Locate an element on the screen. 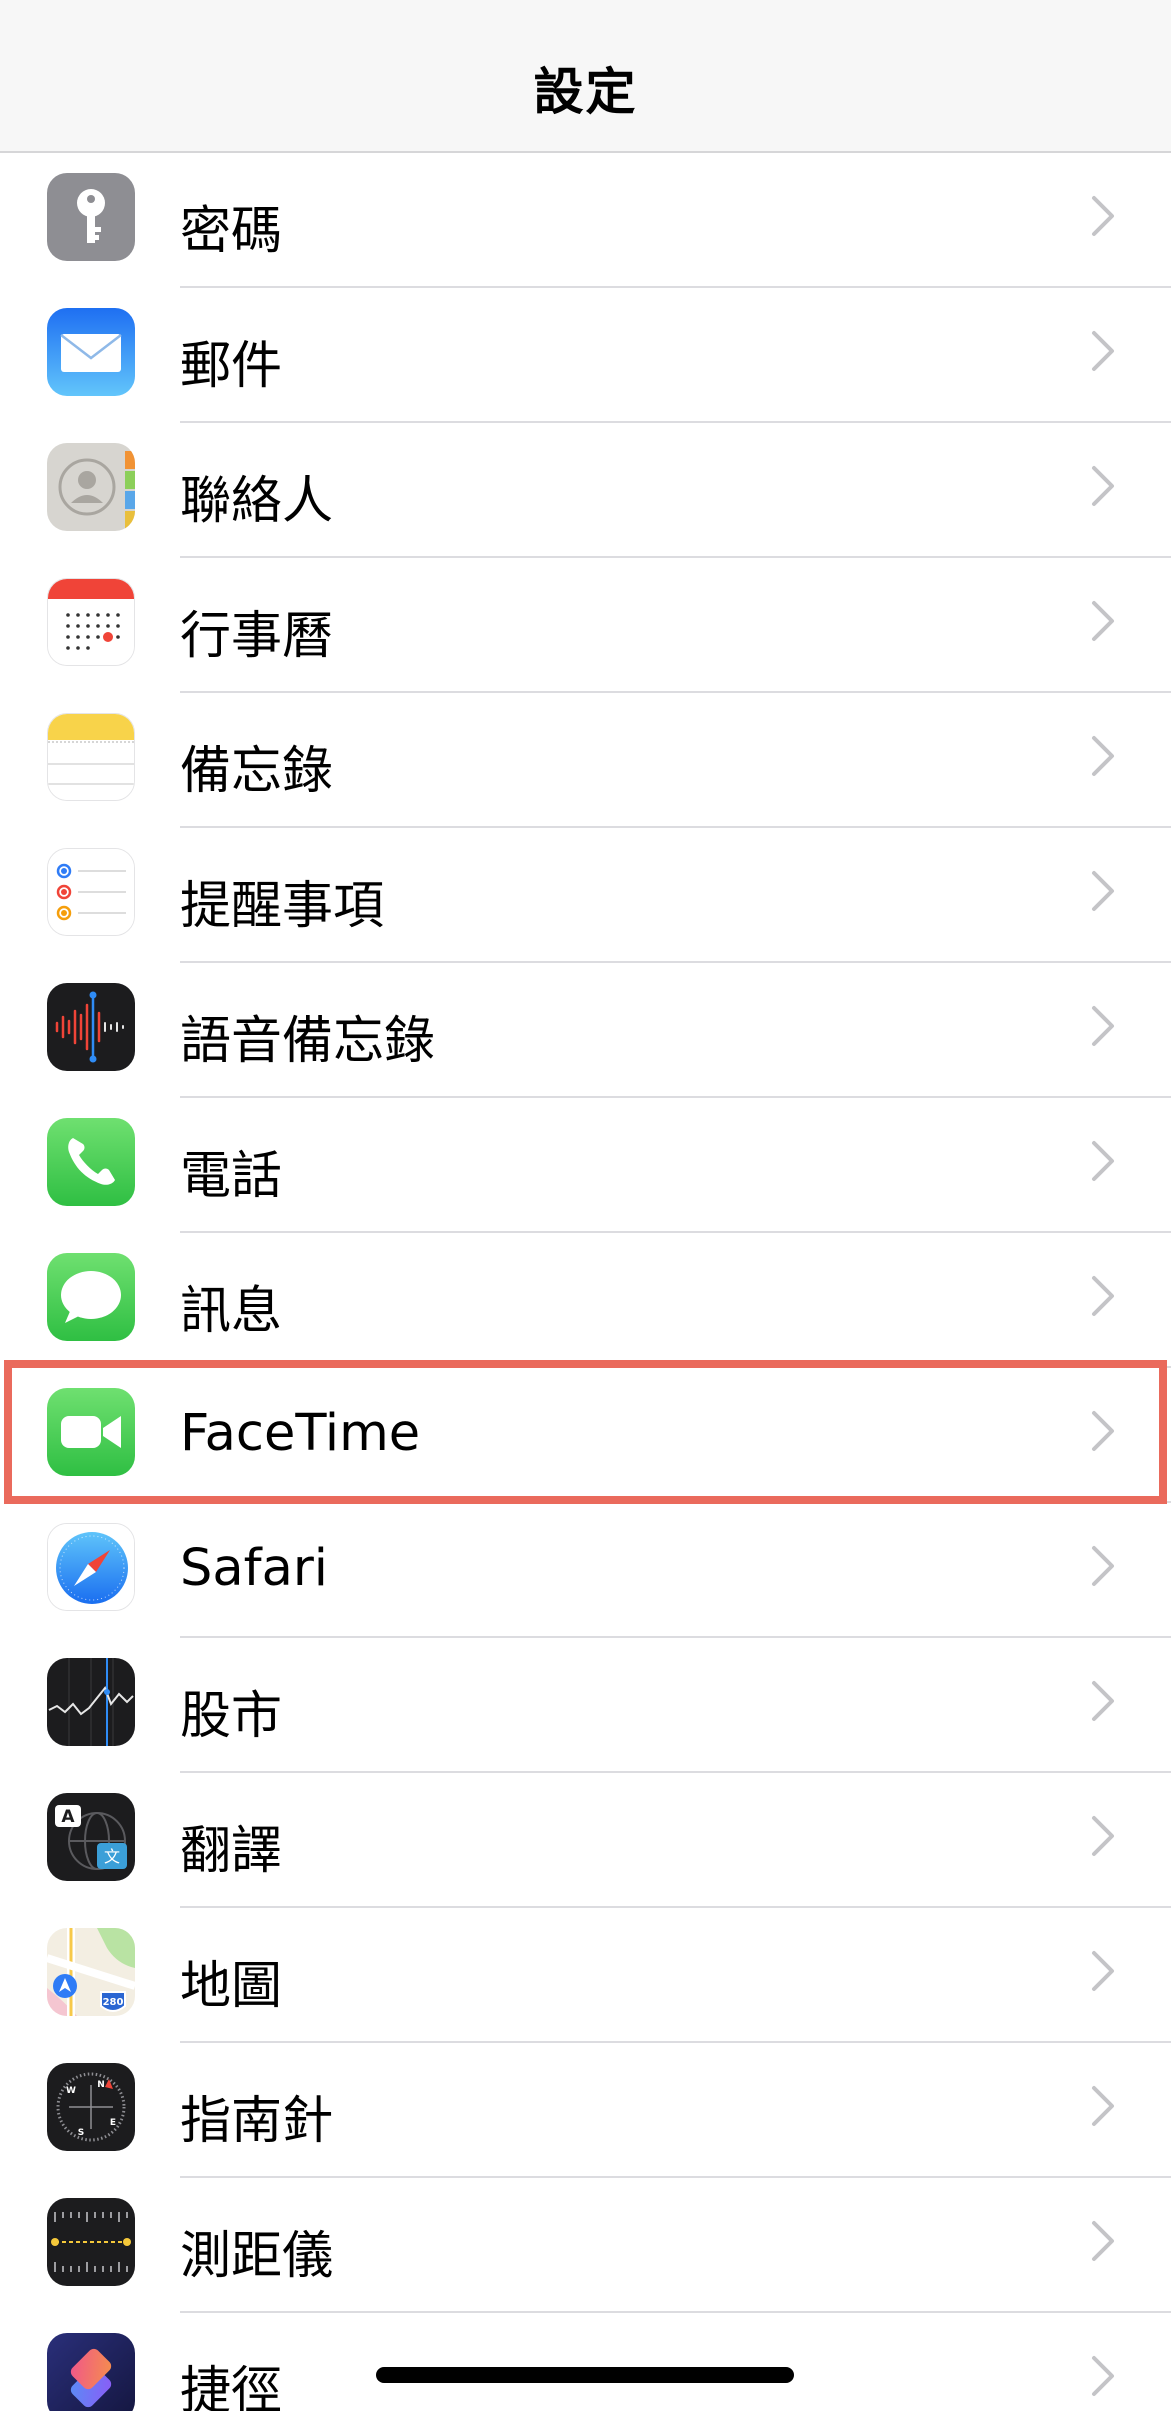 The width and height of the screenshot is (1171, 2411). compass-letter-n: N is located at coordinates (101, 2085).